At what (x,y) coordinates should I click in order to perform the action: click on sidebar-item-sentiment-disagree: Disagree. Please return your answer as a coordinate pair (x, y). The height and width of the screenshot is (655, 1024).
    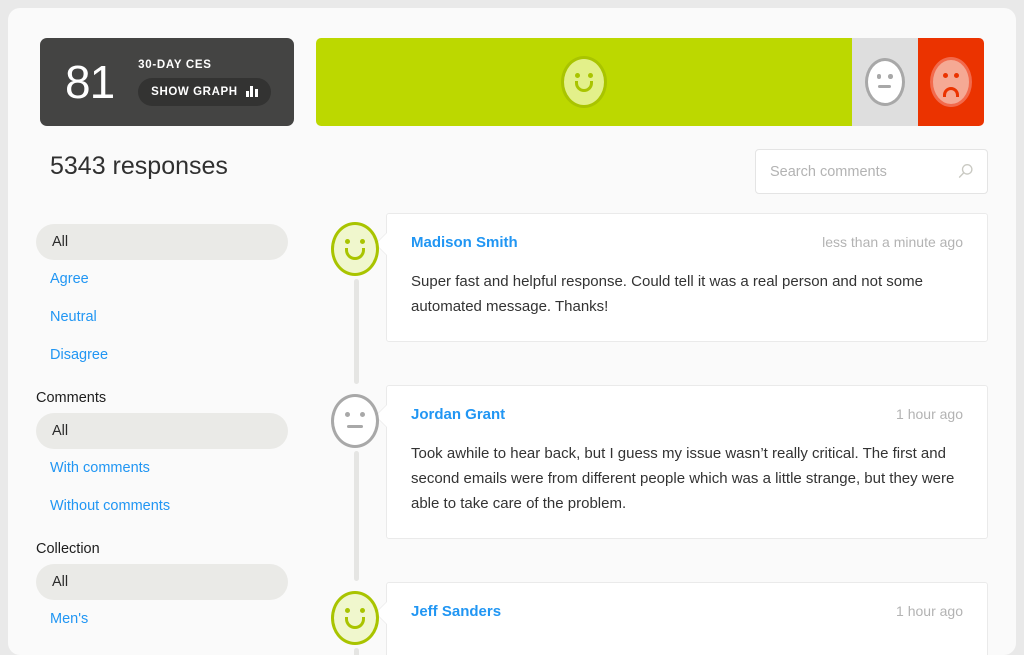
    Looking at the image, I should click on (162, 355).